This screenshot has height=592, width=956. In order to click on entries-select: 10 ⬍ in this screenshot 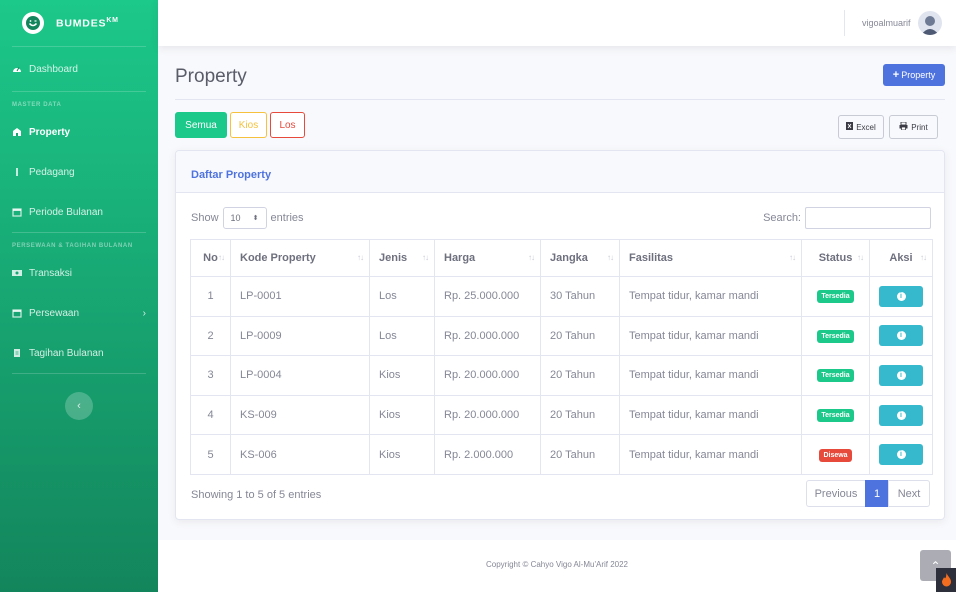, I will do `click(244, 218)`.